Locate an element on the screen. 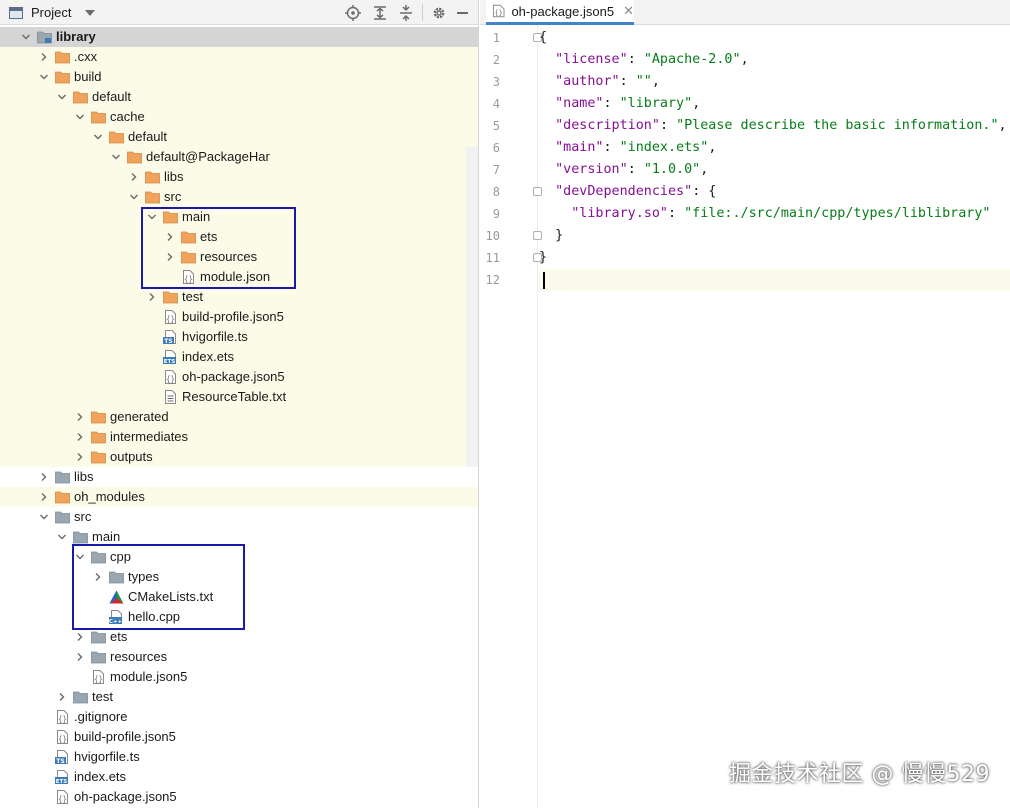 This screenshot has width=1010, height=808. json-punct: , is located at coordinates (1002, 125).